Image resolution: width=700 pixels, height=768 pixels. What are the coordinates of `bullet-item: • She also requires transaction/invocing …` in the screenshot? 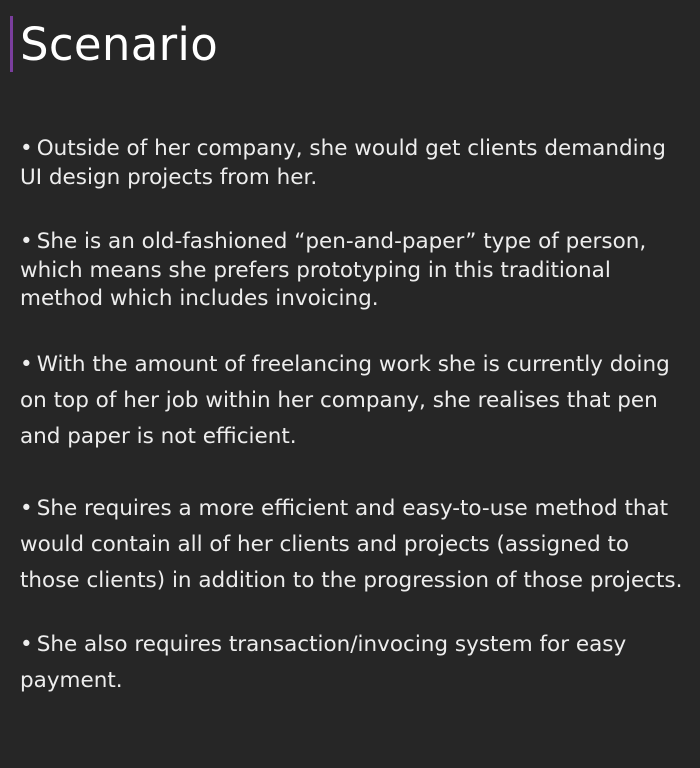 It's located at (355, 663).